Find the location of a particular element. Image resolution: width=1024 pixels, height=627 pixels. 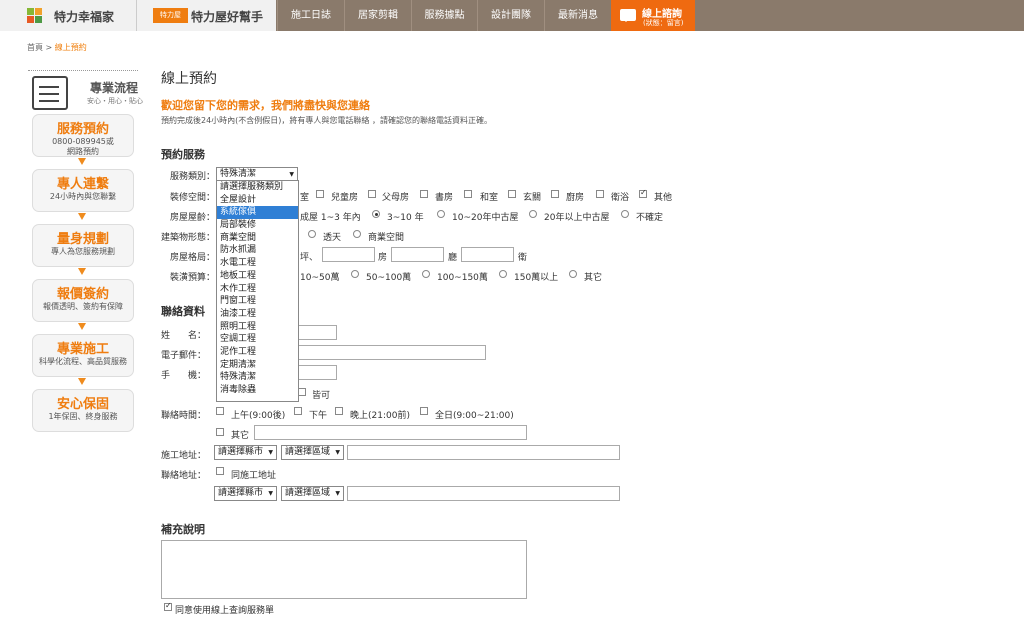

mail-district-select: 請選擇區域 is located at coordinates (312, 493).